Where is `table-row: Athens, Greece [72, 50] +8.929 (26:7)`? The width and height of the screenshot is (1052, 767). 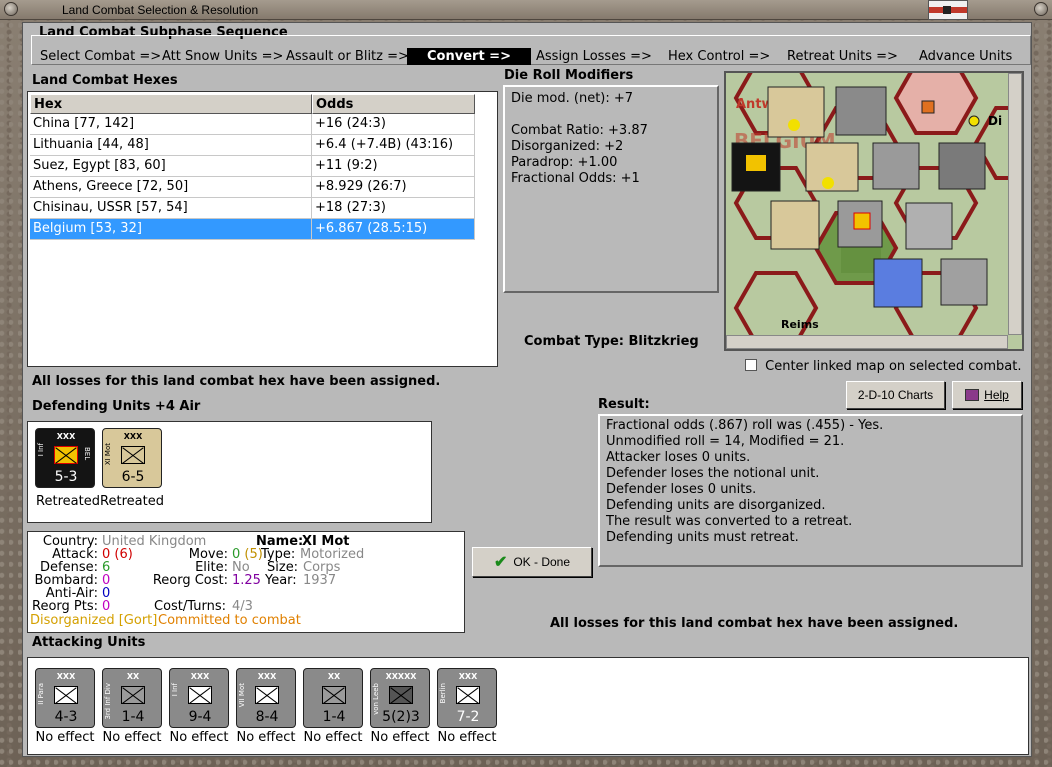
table-row: Athens, Greece [72, 50] +8.929 (26:7) is located at coordinates (252, 187).